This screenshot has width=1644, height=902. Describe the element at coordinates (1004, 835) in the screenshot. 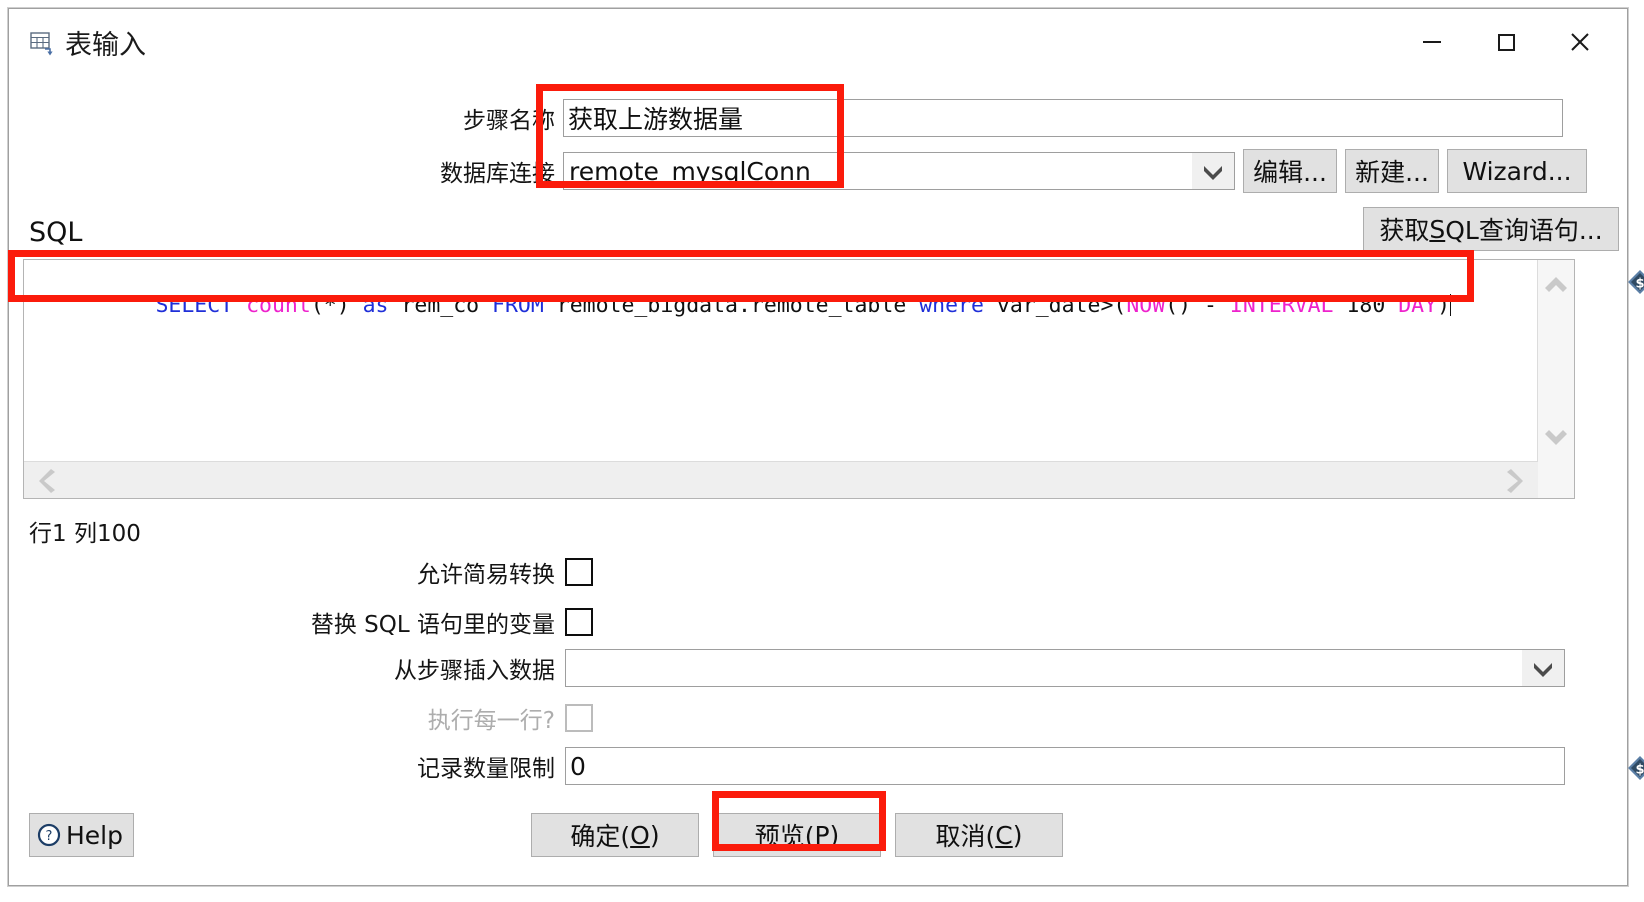

I see `cancel-mnemonic: C` at that location.